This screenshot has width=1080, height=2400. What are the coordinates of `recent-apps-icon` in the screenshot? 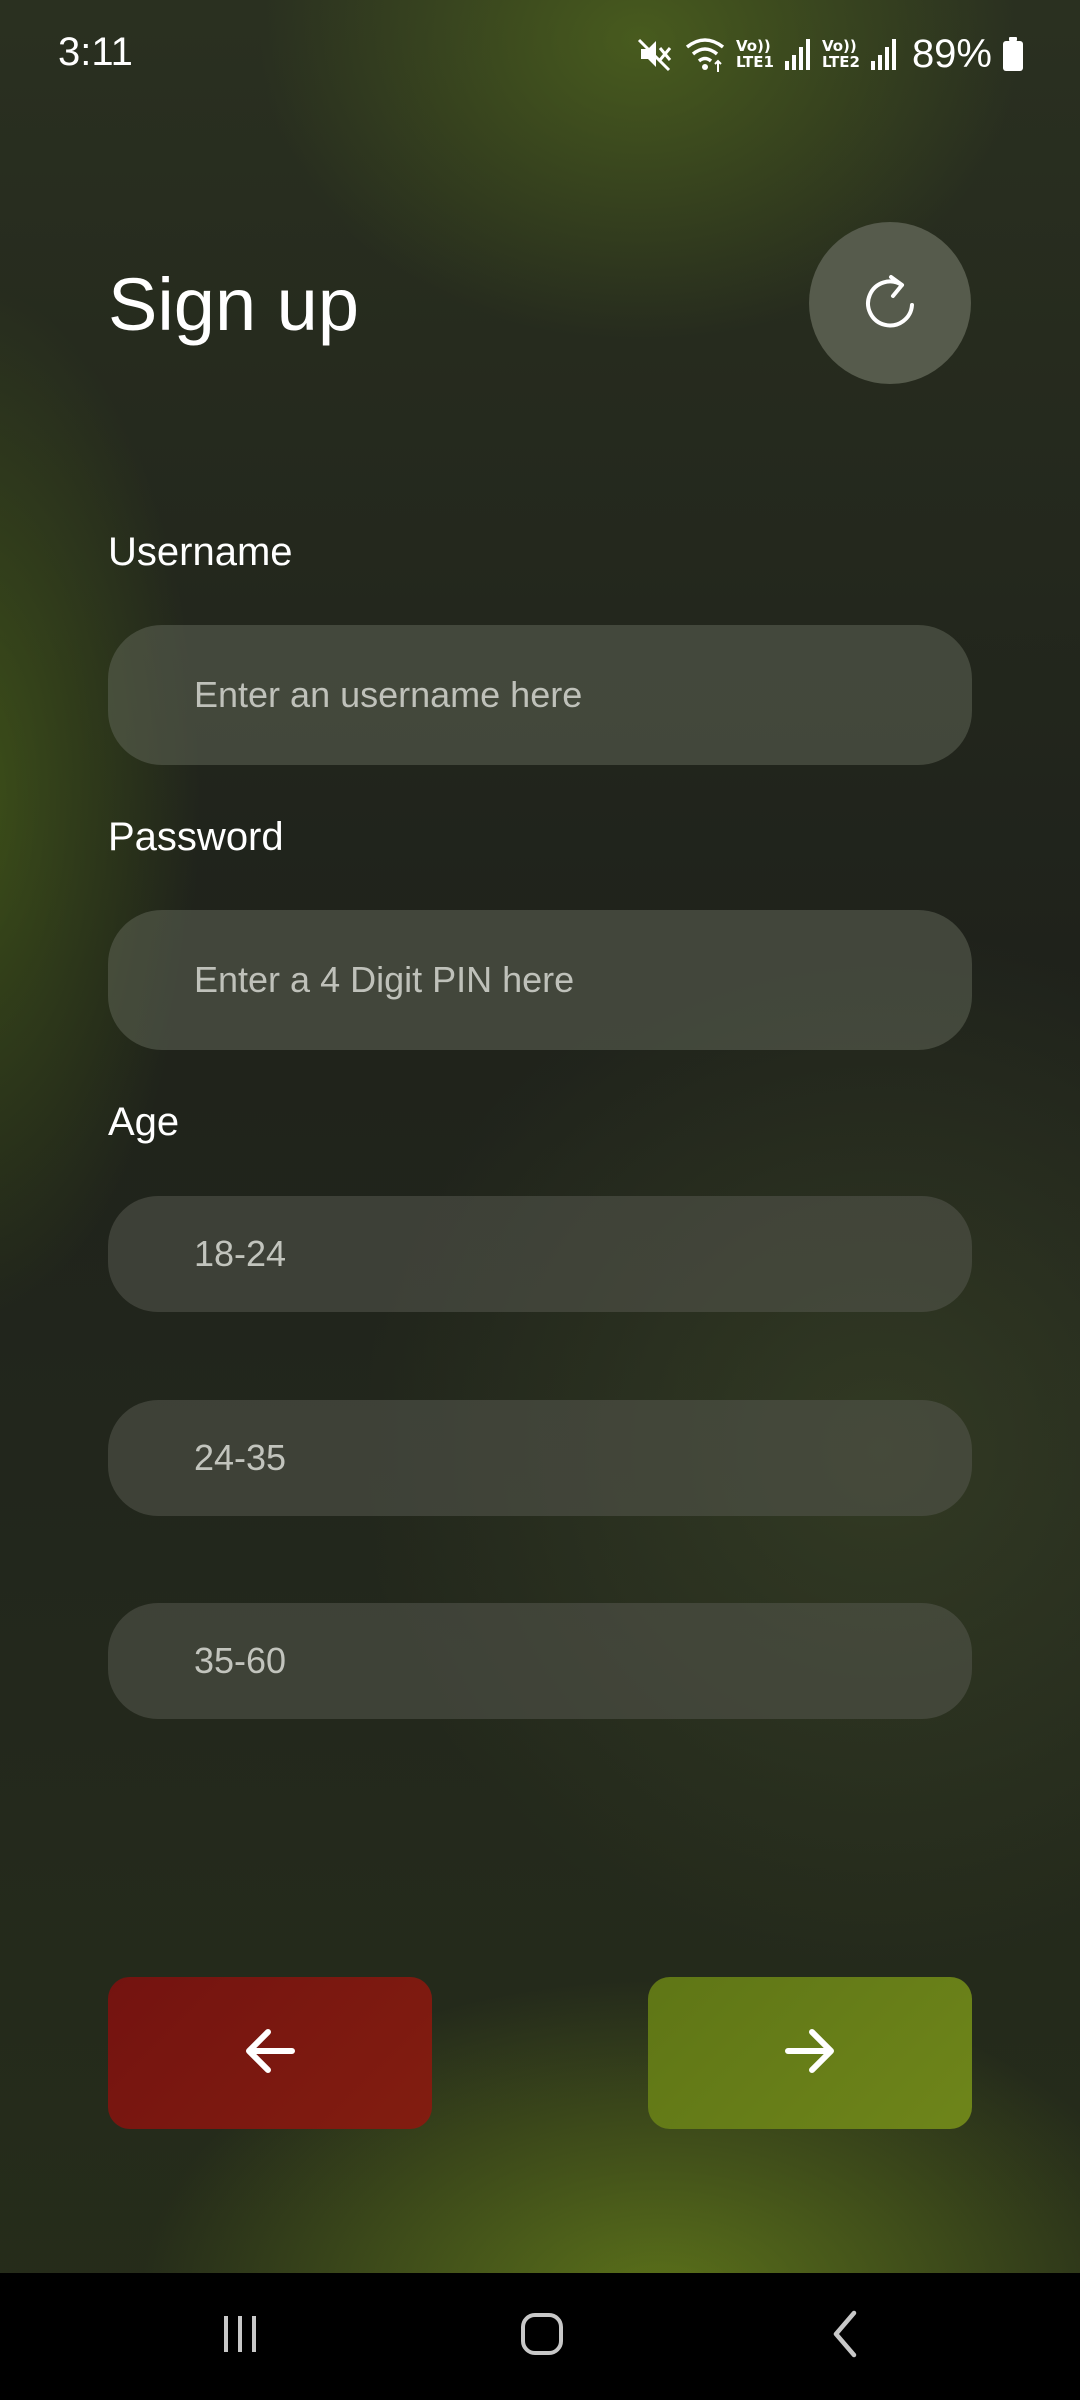 It's located at (240, 2336).